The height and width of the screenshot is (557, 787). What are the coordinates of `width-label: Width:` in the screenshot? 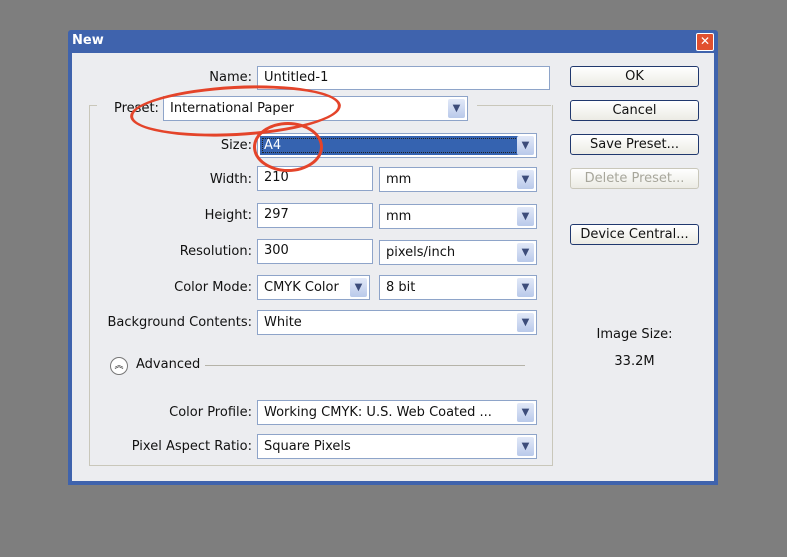 It's located at (230, 179).